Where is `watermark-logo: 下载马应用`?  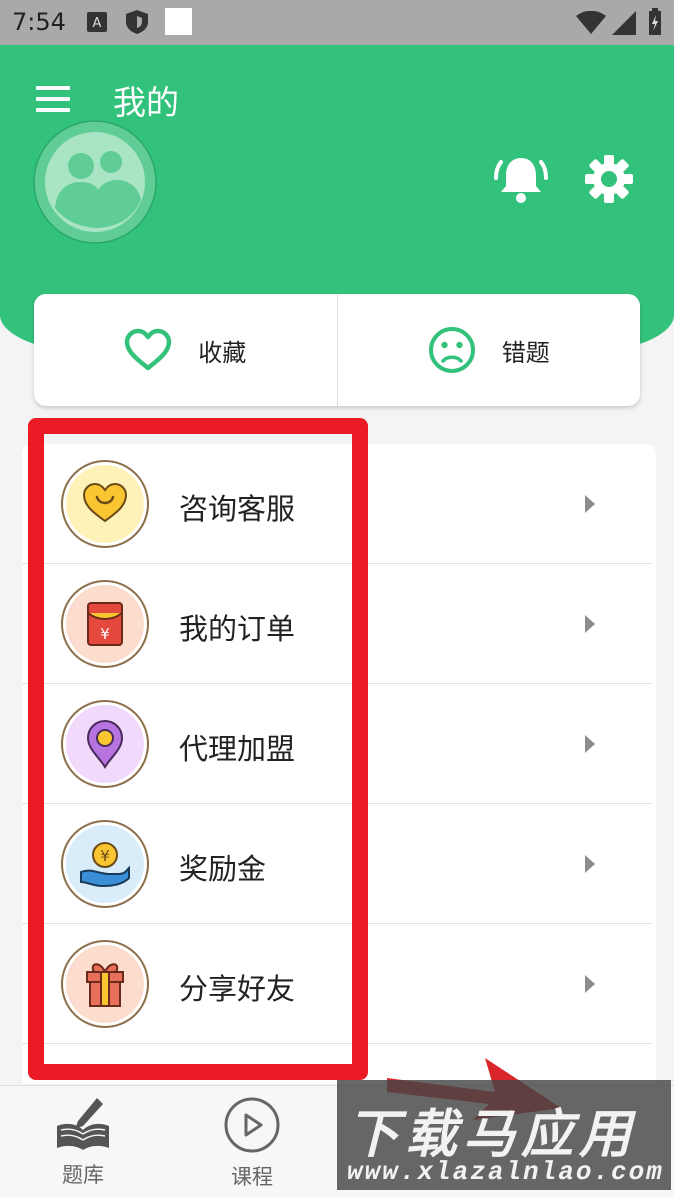 watermark-logo: 下载马应用 is located at coordinates (492, 1135).